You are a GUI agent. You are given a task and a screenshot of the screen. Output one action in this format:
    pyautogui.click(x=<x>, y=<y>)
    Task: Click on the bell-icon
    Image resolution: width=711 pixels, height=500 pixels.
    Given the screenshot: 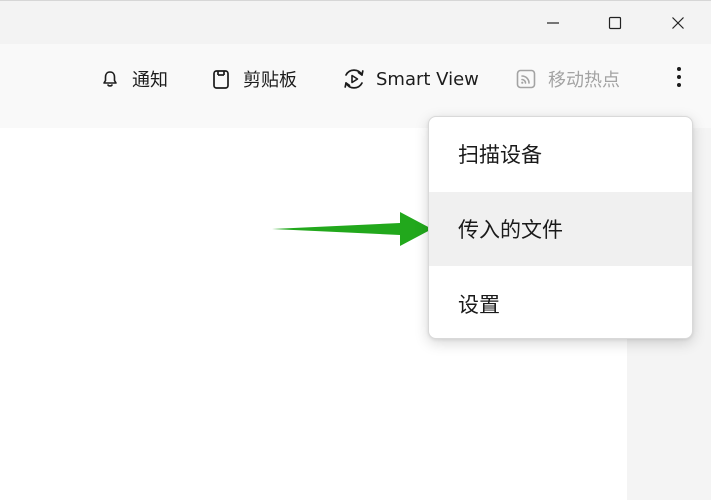 What is the action you would take?
    pyautogui.click(x=110, y=79)
    